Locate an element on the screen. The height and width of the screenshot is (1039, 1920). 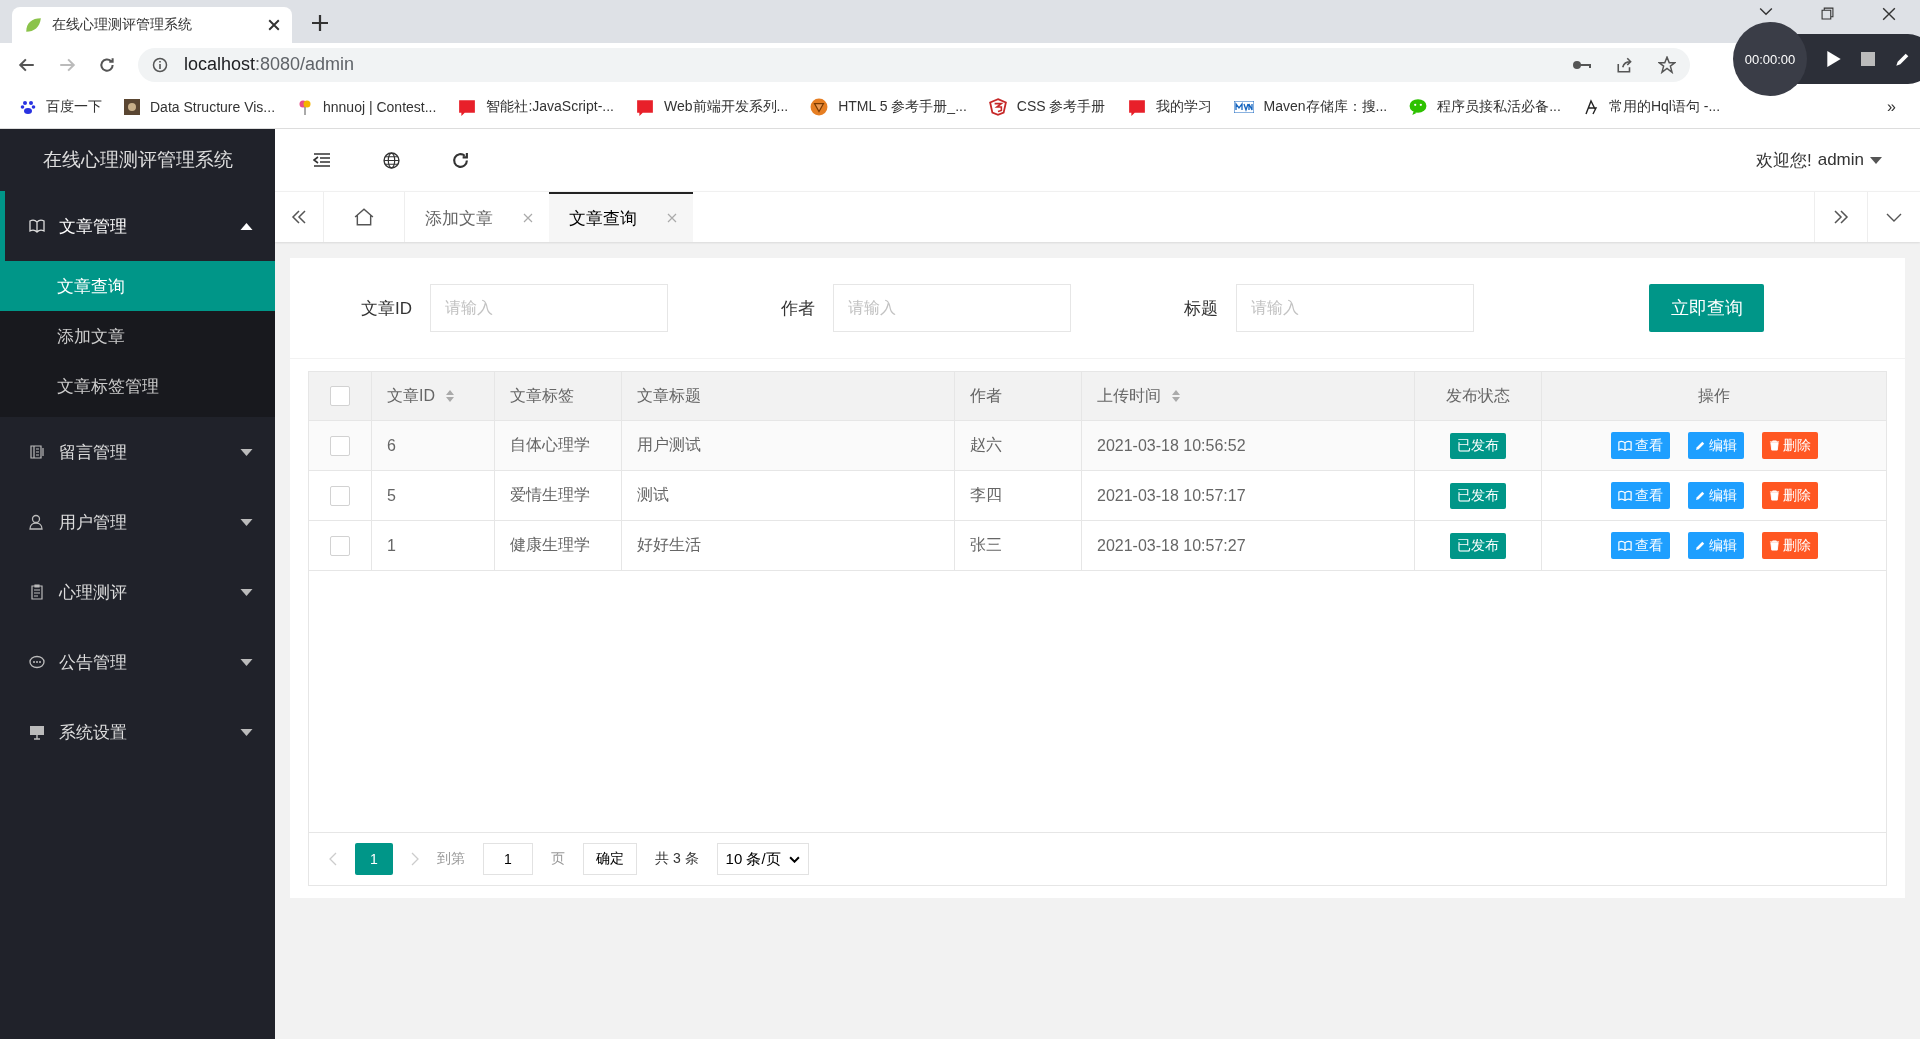
app-title: 在线心理测评管理系统 is located at coordinates (137, 160).